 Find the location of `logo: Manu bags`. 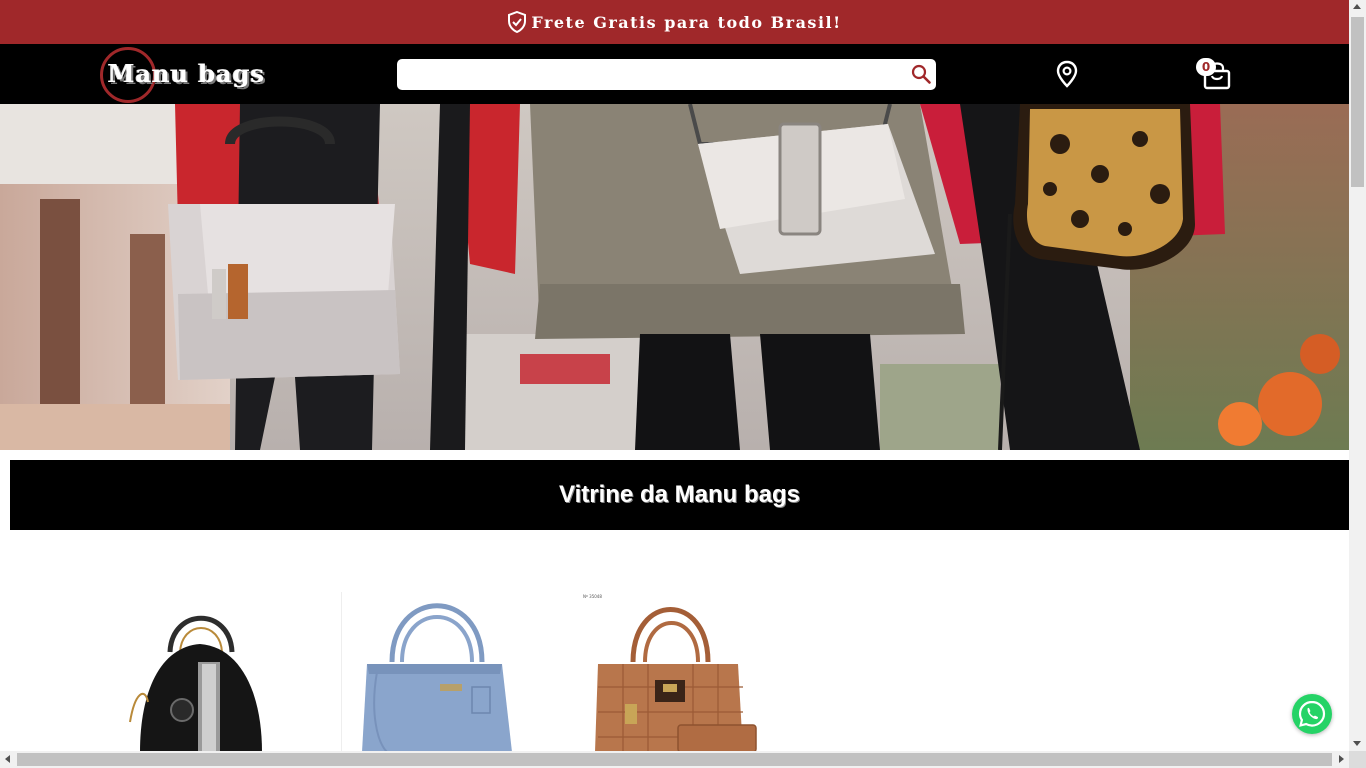

logo: Manu bags is located at coordinates (200, 75).